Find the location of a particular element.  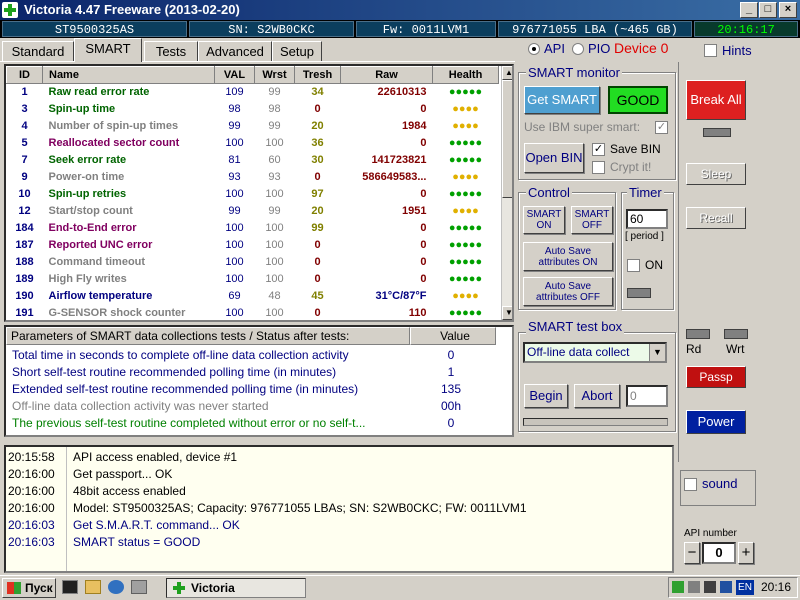

api-number-input: 0 is located at coordinates (719, 553).